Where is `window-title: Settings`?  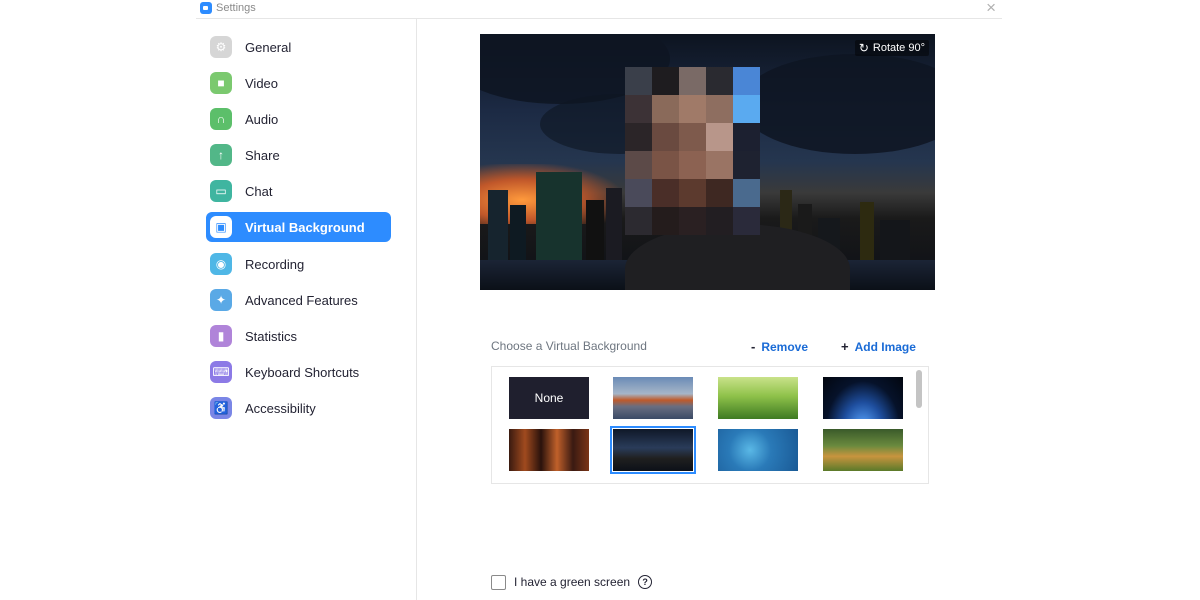 window-title: Settings is located at coordinates (236, 8).